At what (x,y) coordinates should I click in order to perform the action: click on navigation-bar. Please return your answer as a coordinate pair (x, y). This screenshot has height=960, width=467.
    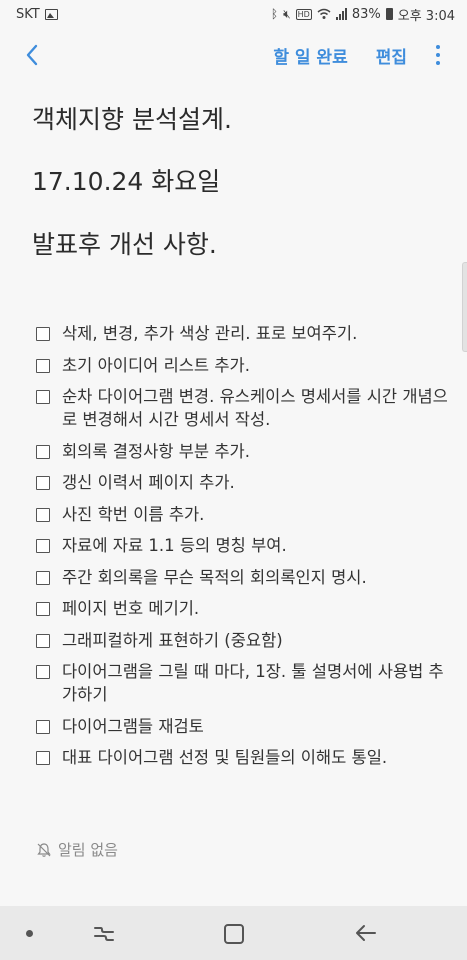
    Looking at the image, I should click on (233, 933).